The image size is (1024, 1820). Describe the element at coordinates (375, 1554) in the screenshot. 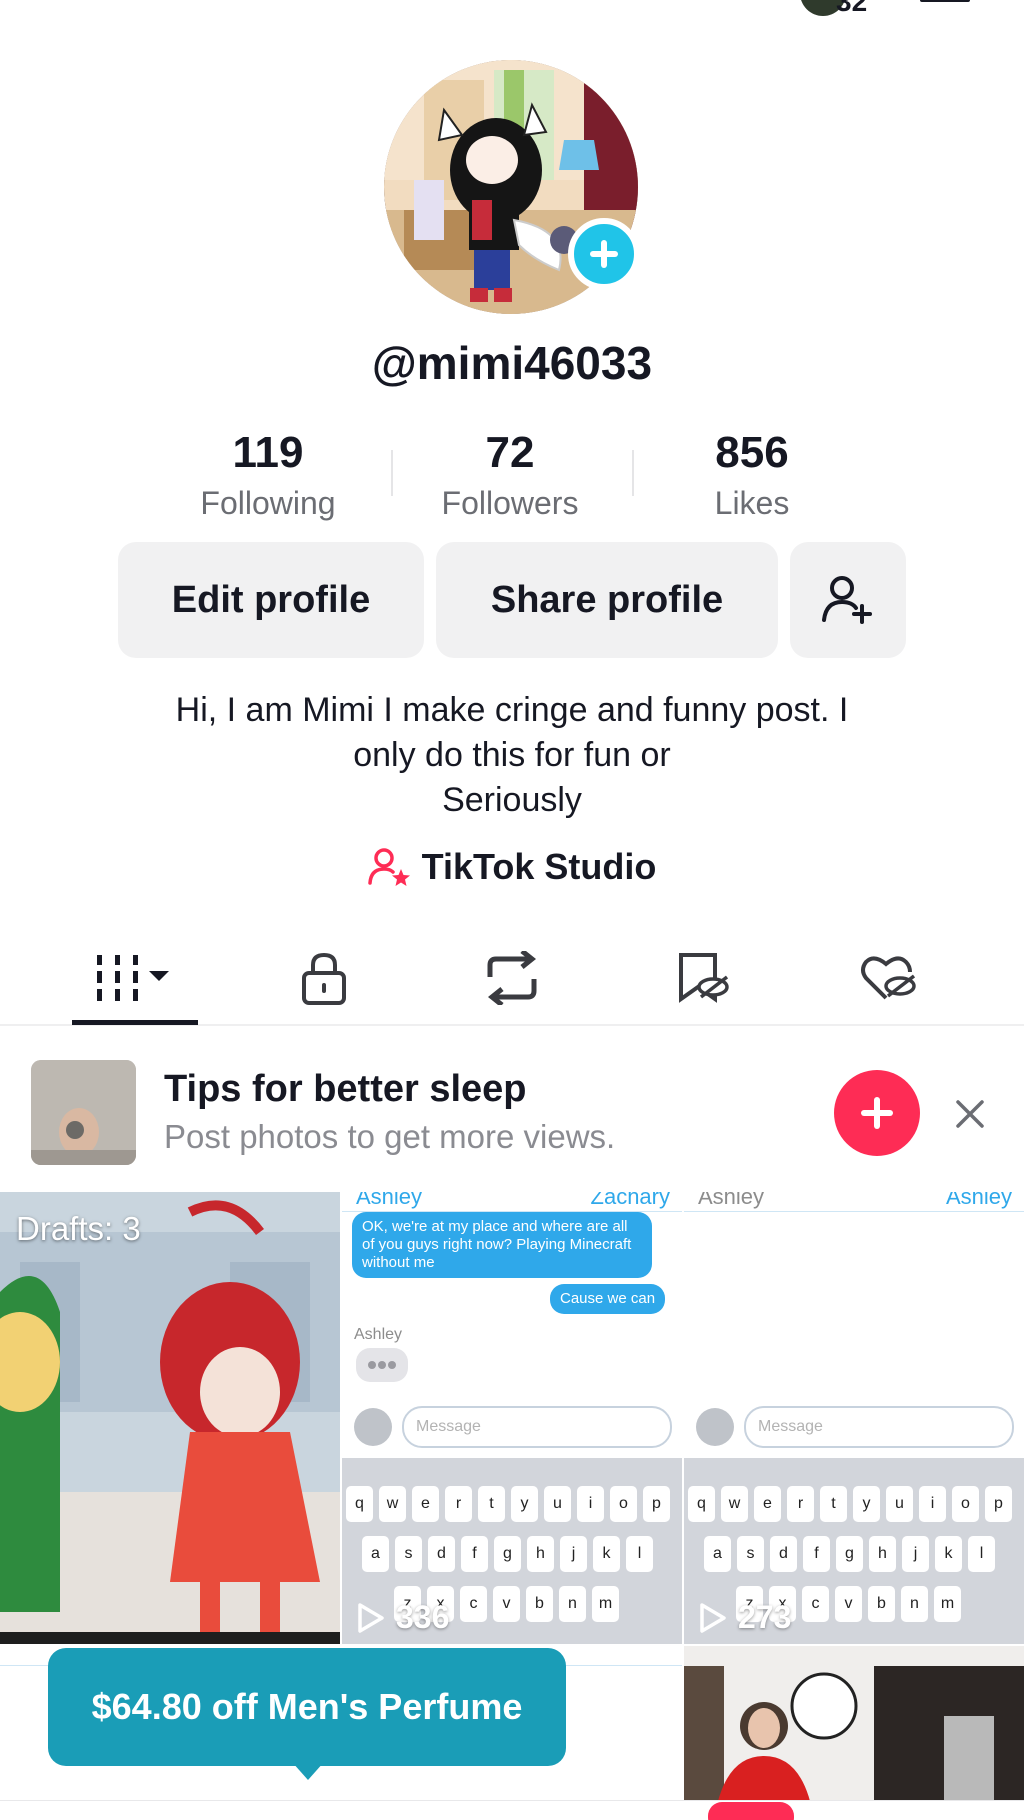

I see `keyboard-key: a` at that location.